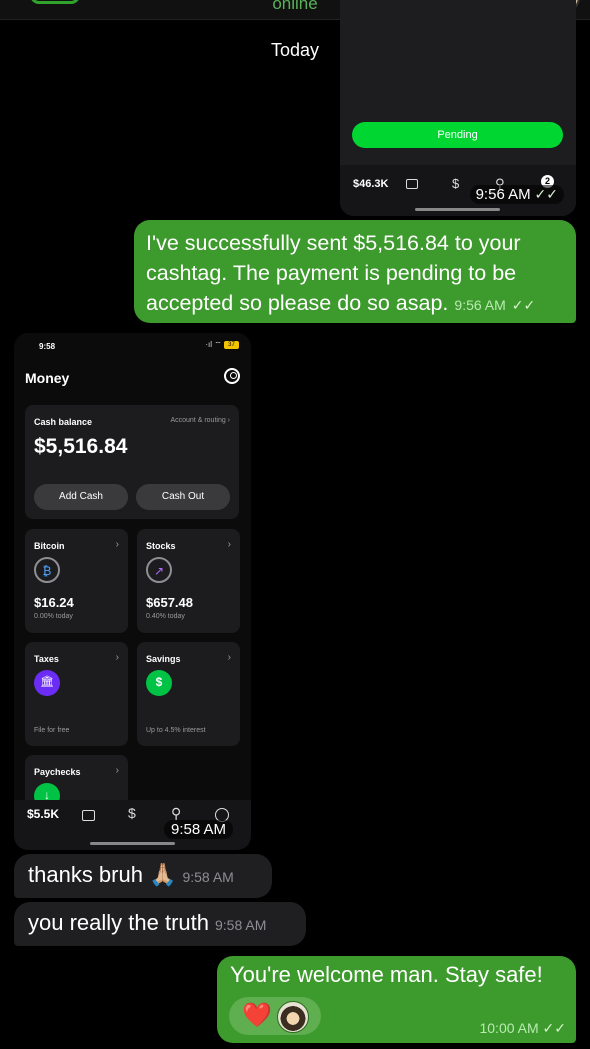 The image size is (590, 1049). What do you see at coordinates (118, 922) in the screenshot?
I see `message-text: you really the truth` at bounding box center [118, 922].